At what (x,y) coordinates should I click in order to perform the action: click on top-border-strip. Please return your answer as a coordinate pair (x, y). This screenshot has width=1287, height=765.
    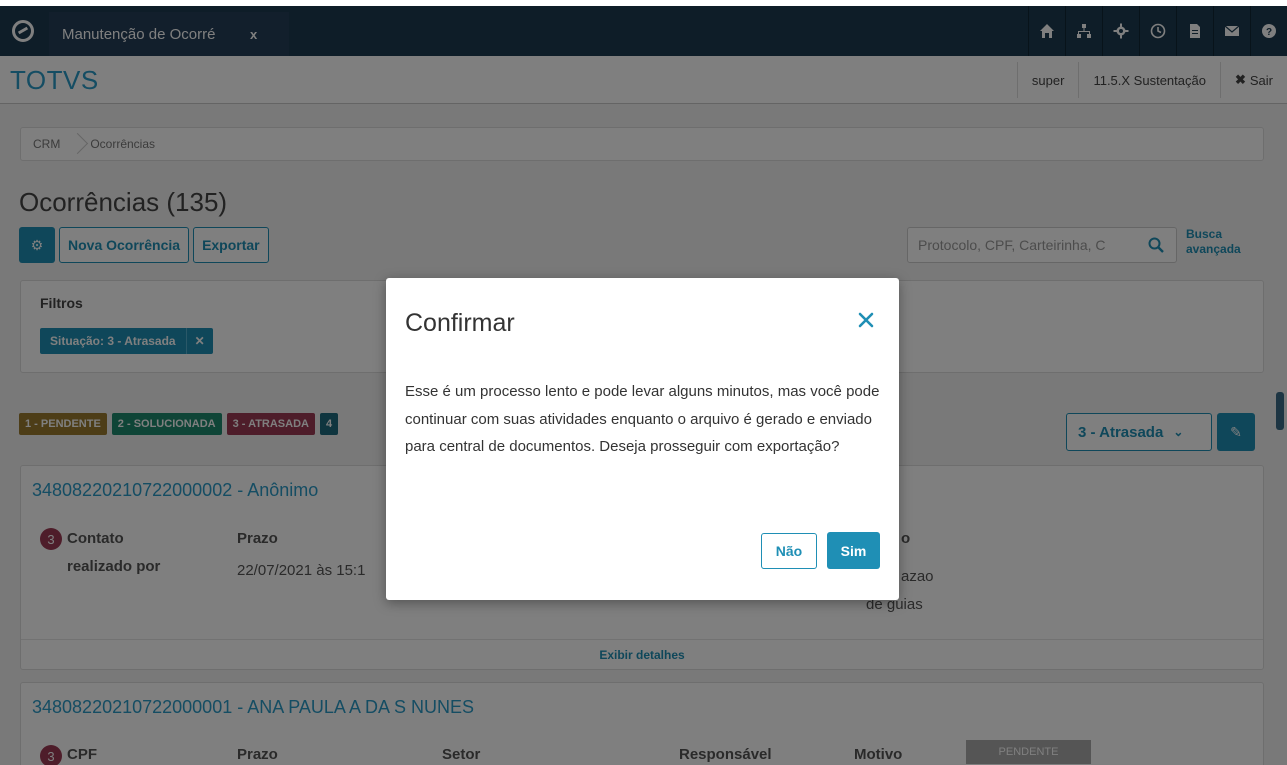
    Looking at the image, I should click on (643, 3).